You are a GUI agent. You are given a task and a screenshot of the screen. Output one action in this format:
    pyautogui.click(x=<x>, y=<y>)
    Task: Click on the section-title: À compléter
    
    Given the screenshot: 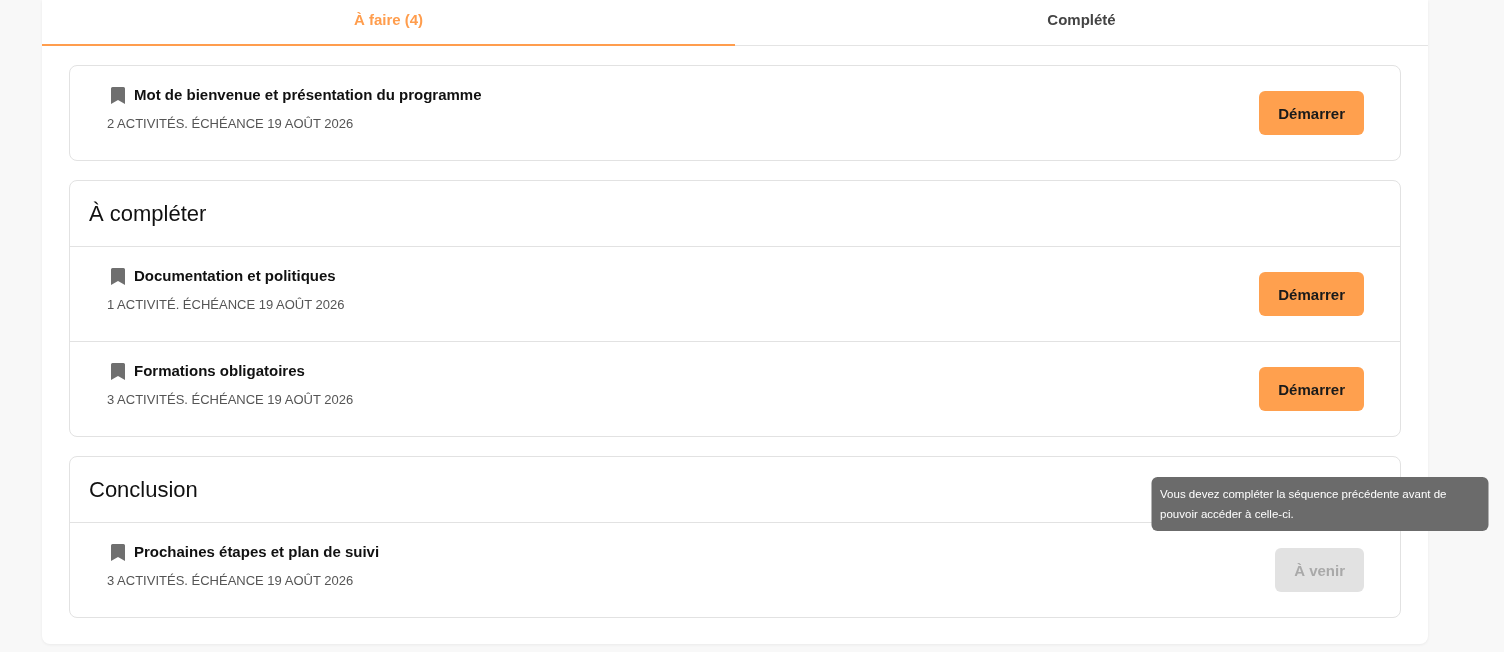 What is the action you would take?
    pyautogui.click(x=148, y=214)
    